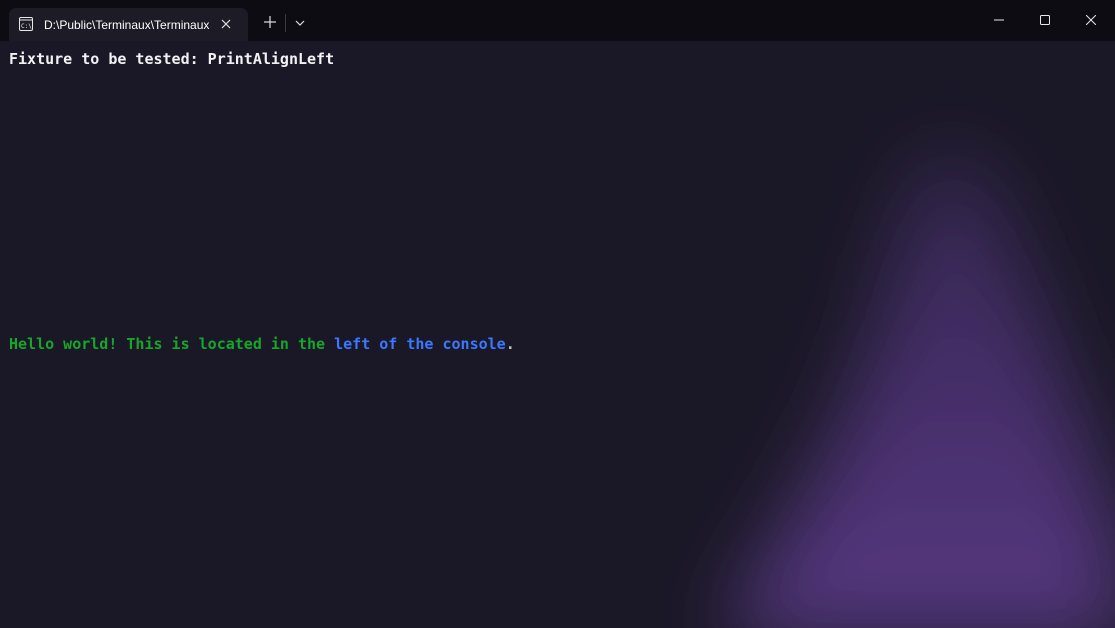  What do you see at coordinates (557, 20) in the screenshot?
I see `title-bar: C:\ D:\Public\Terminaux\Terminaux` at bounding box center [557, 20].